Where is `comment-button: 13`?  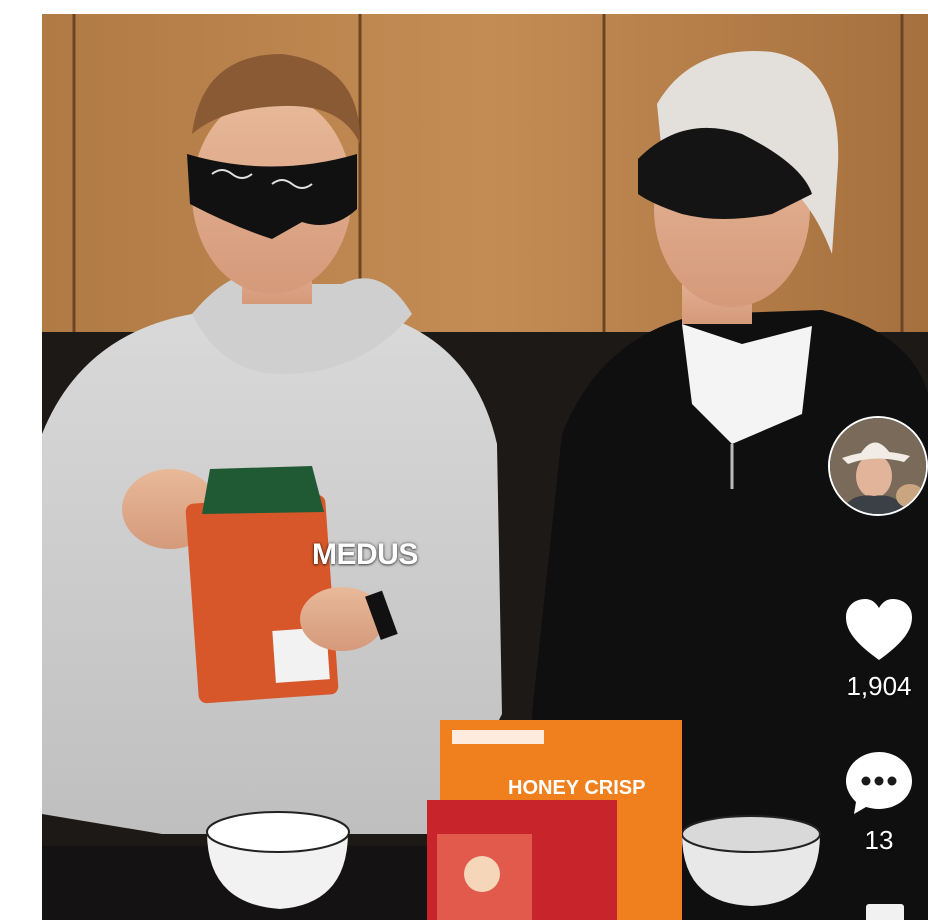 comment-button: 13 is located at coordinates (879, 803).